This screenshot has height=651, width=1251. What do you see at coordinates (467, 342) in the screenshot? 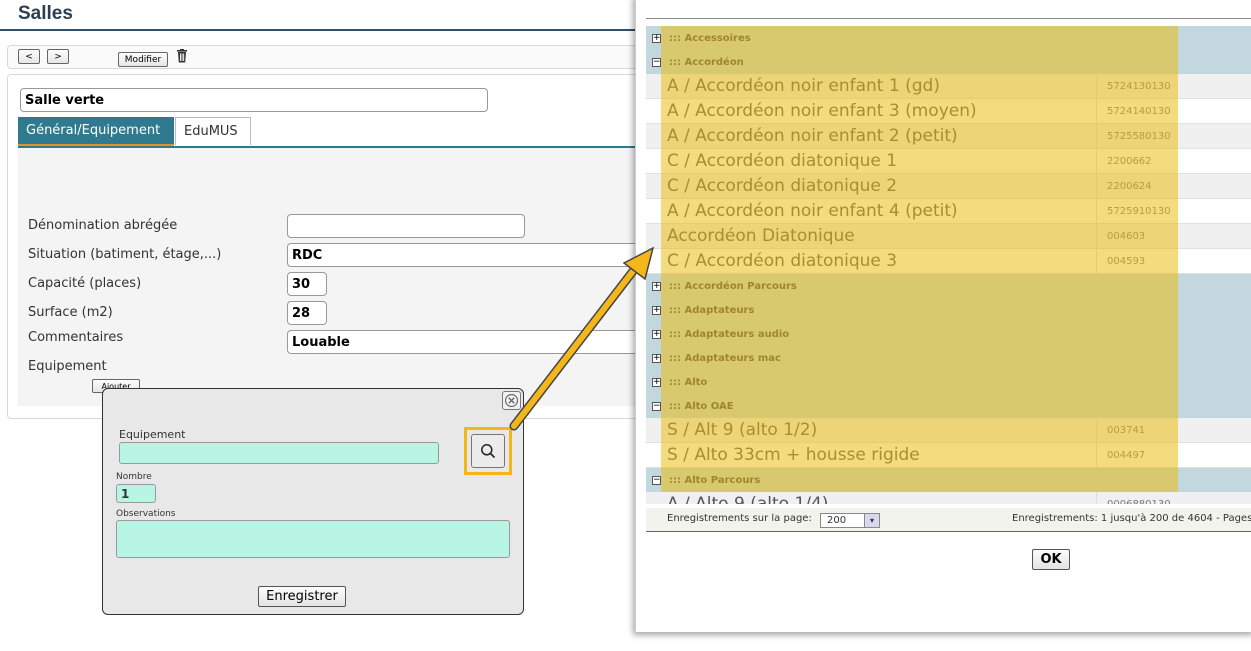
I see `comments-input: Louable` at bounding box center [467, 342].